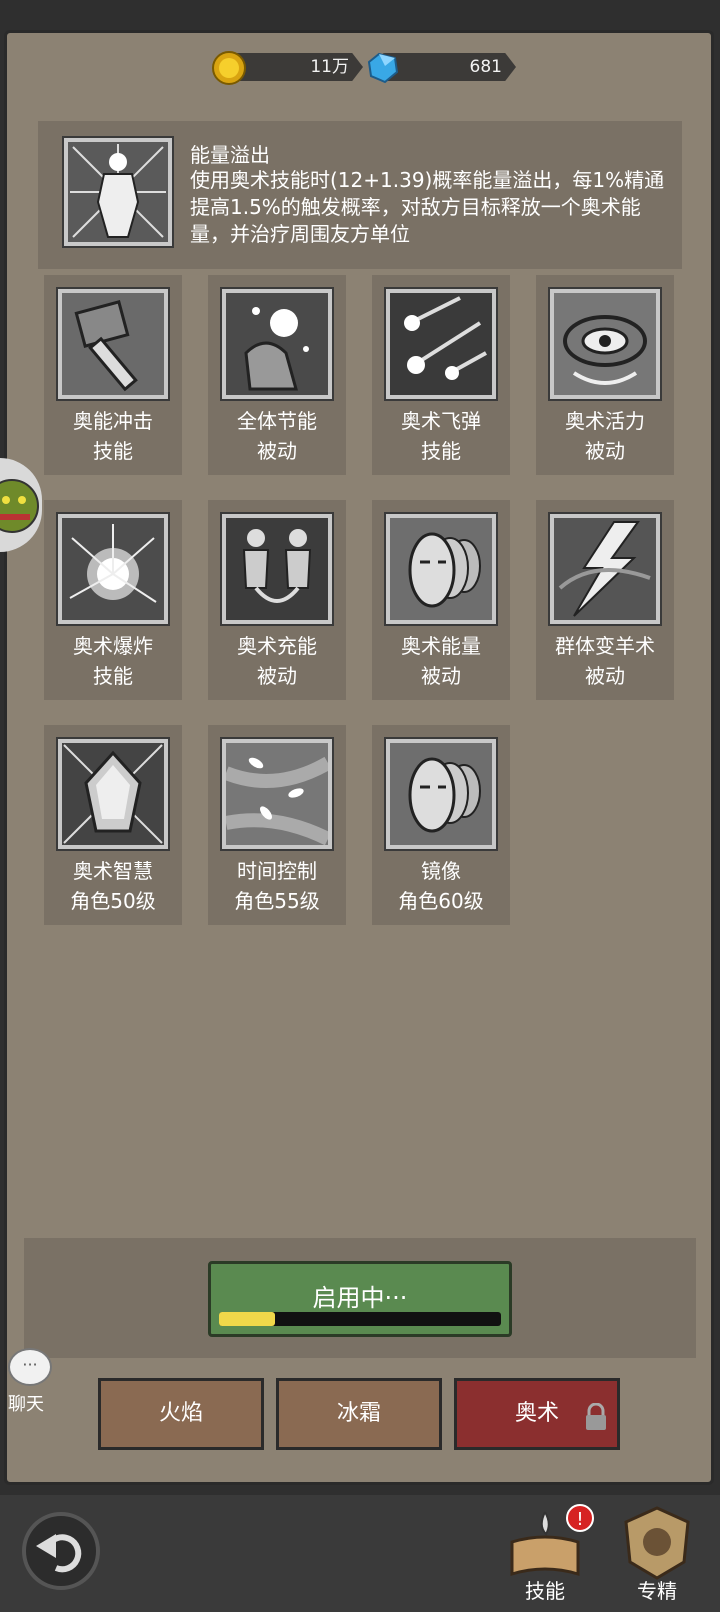 This screenshot has height=1612, width=720. I want to click on talent-tile-arcane-blast: 奥能冲击 技能, so click(113, 375).